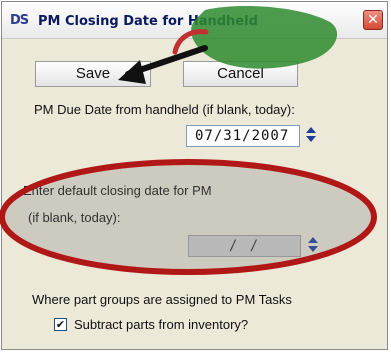 The width and height of the screenshot is (391, 352). What do you see at coordinates (240, 74) in the screenshot?
I see `cancel-button: Cancel` at bounding box center [240, 74].